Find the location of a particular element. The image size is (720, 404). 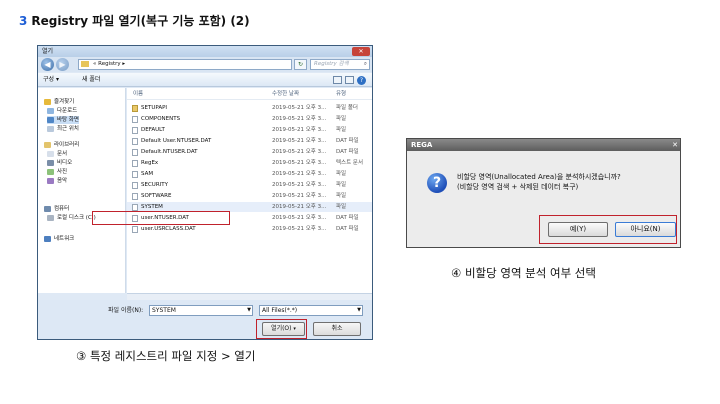

file-name: RegEx is located at coordinates (150, 163).